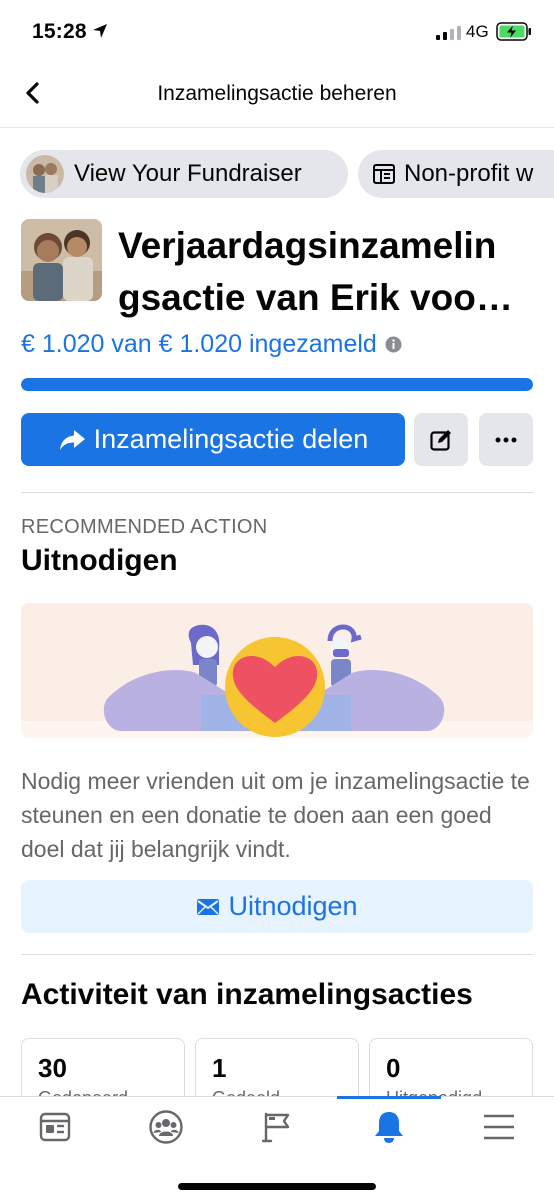 Image resolution: width=554 pixels, height=1200 pixels. Describe the element at coordinates (448, 33) in the screenshot. I see `signal-icon` at that location.